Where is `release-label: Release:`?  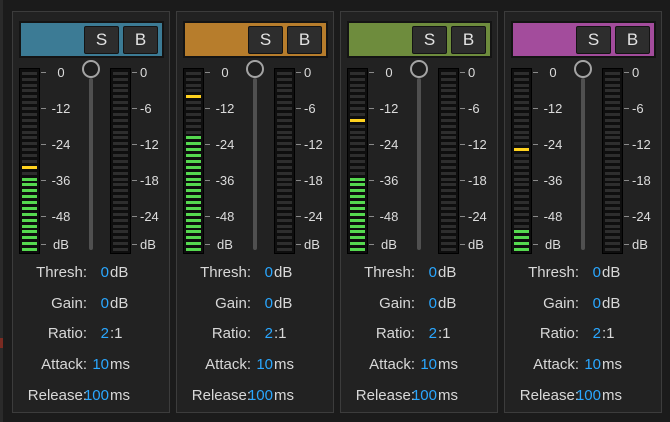
release-label: Release: is located at coordinates (385, 395).